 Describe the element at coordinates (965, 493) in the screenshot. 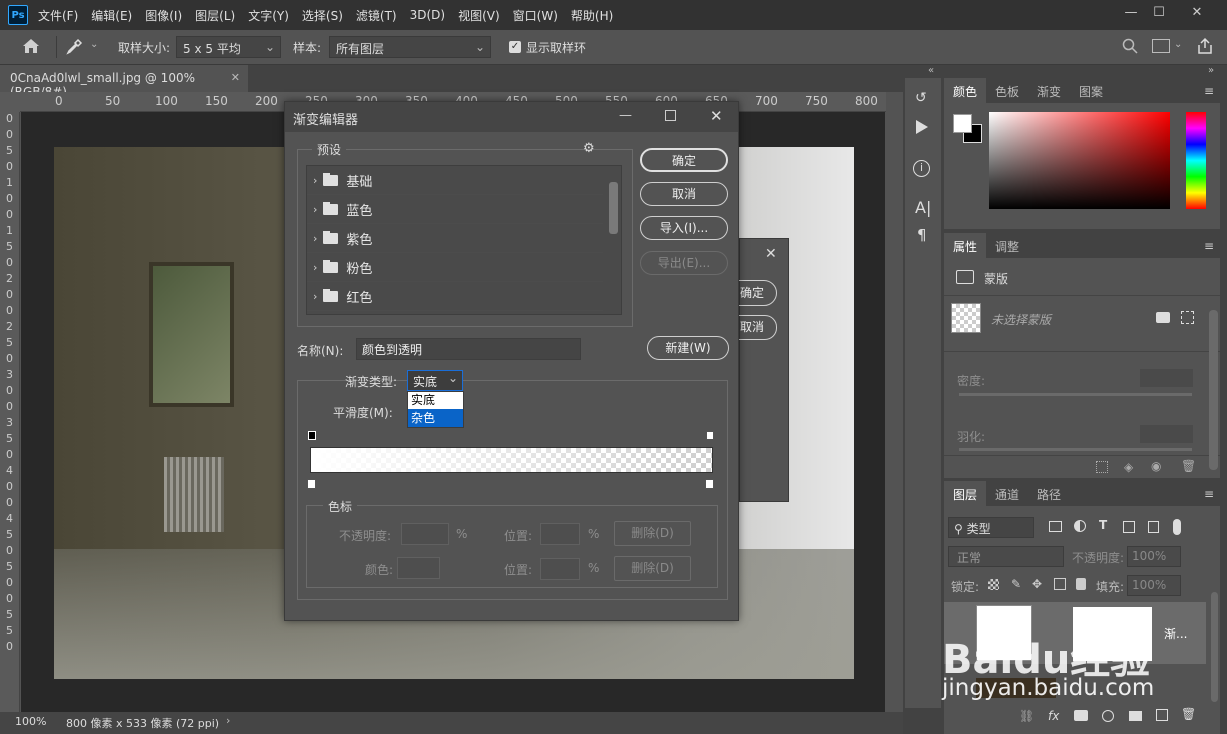

I see `tab-layers: 图层` at that location.